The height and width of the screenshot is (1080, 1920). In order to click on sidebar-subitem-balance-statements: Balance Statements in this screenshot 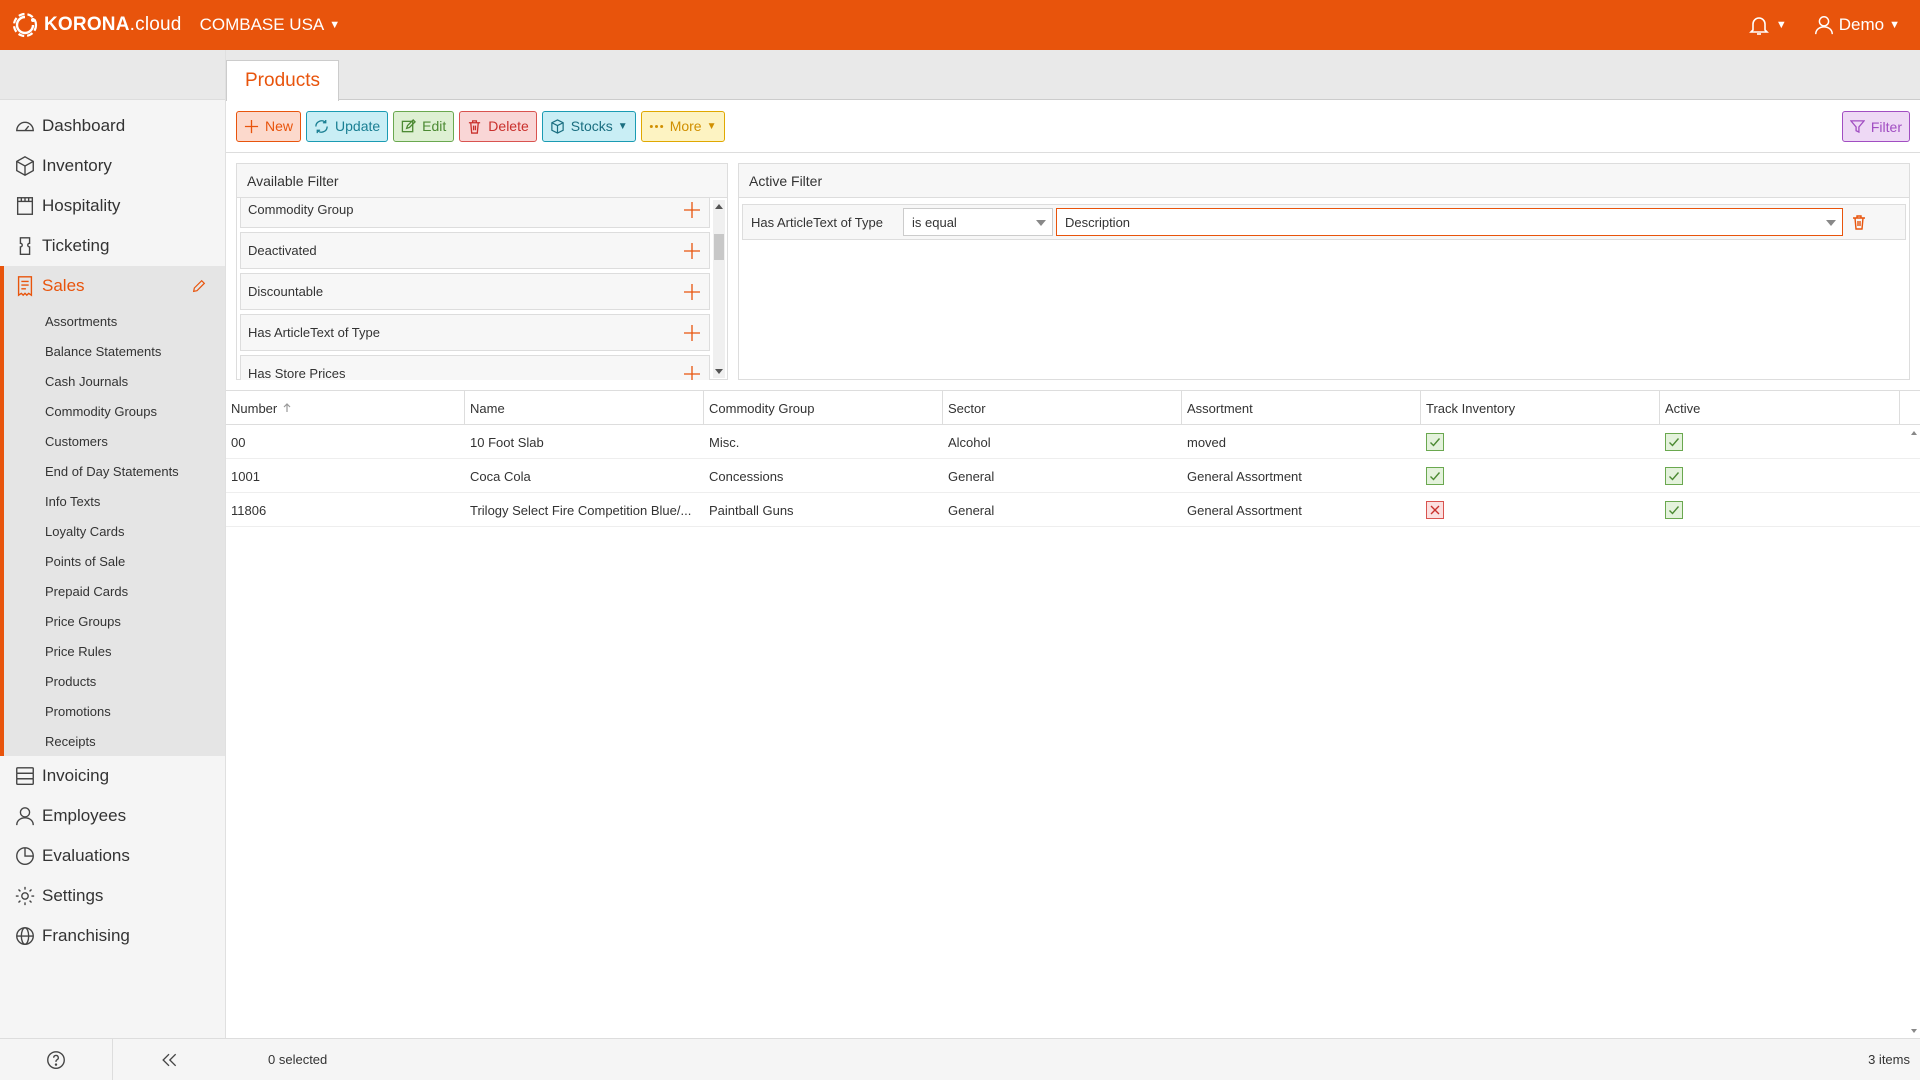, I will do `click(114, 351)`.